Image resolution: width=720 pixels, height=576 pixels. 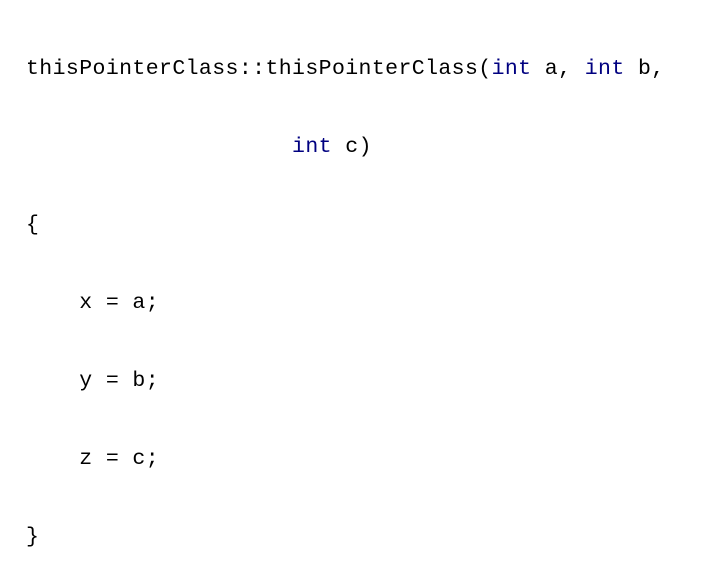 What do you see at coordinates (93, 303) in the screenshot?
I see `statement-x: x = a;` at bounding box center [93, 303].